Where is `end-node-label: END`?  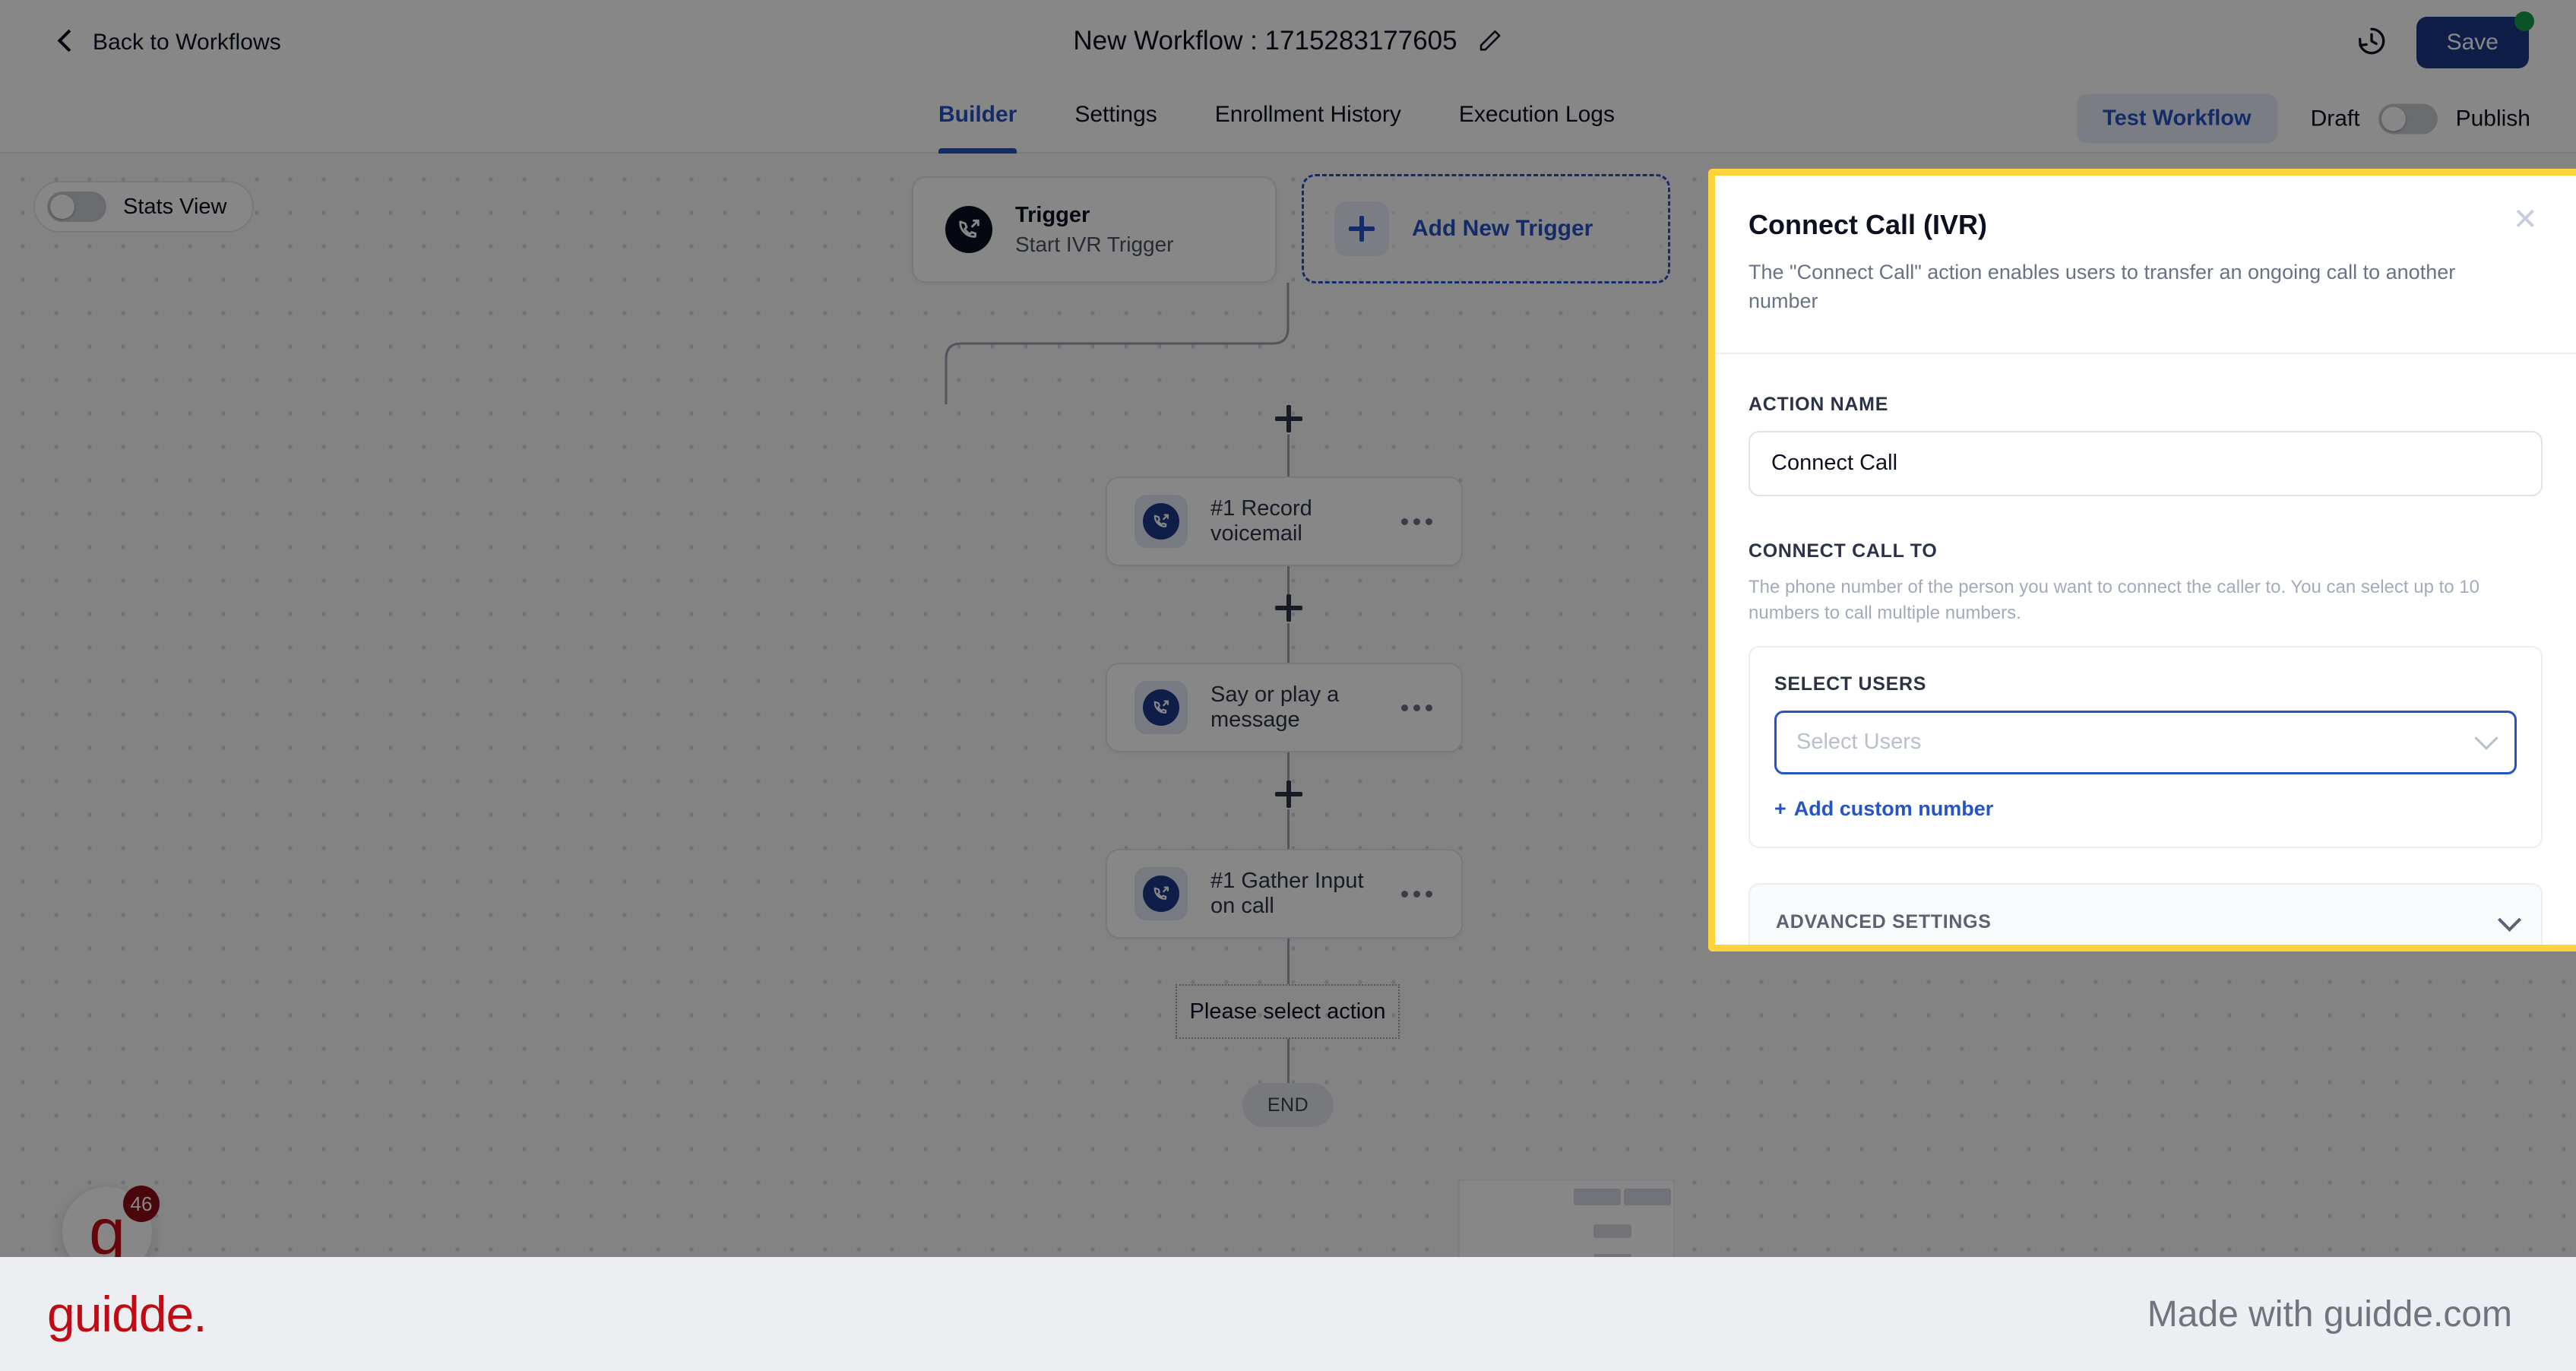
end-node-label: END is located at coordinates (1288, 1105).